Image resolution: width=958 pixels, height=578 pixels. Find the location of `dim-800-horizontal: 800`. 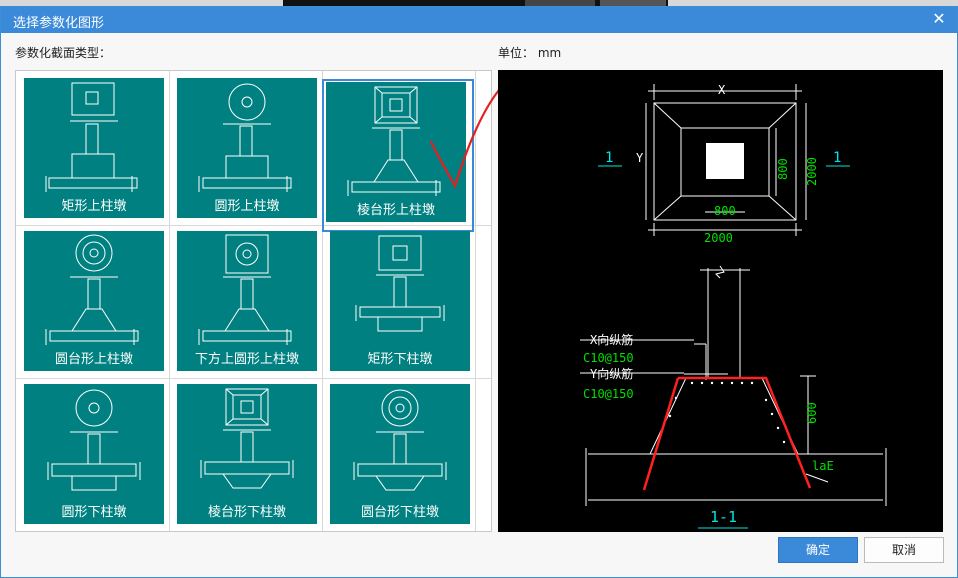

dim-800-horizontal: 800 is located at coordinates (725, 211).